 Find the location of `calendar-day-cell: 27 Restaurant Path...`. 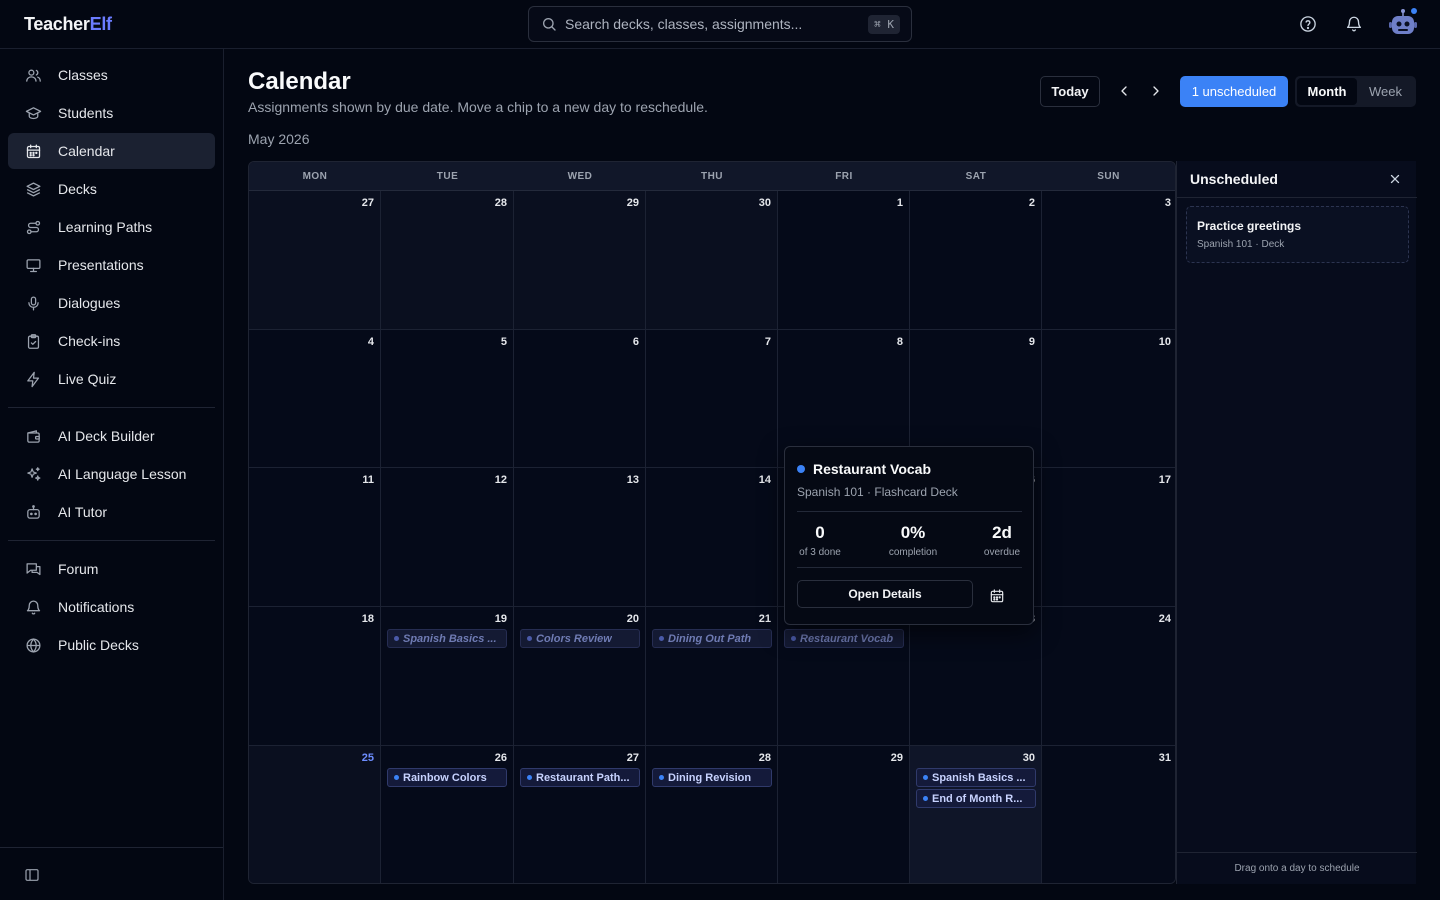

calendar-day-cell: 27 Restaurant Path... is located at coordinates (580, 814).